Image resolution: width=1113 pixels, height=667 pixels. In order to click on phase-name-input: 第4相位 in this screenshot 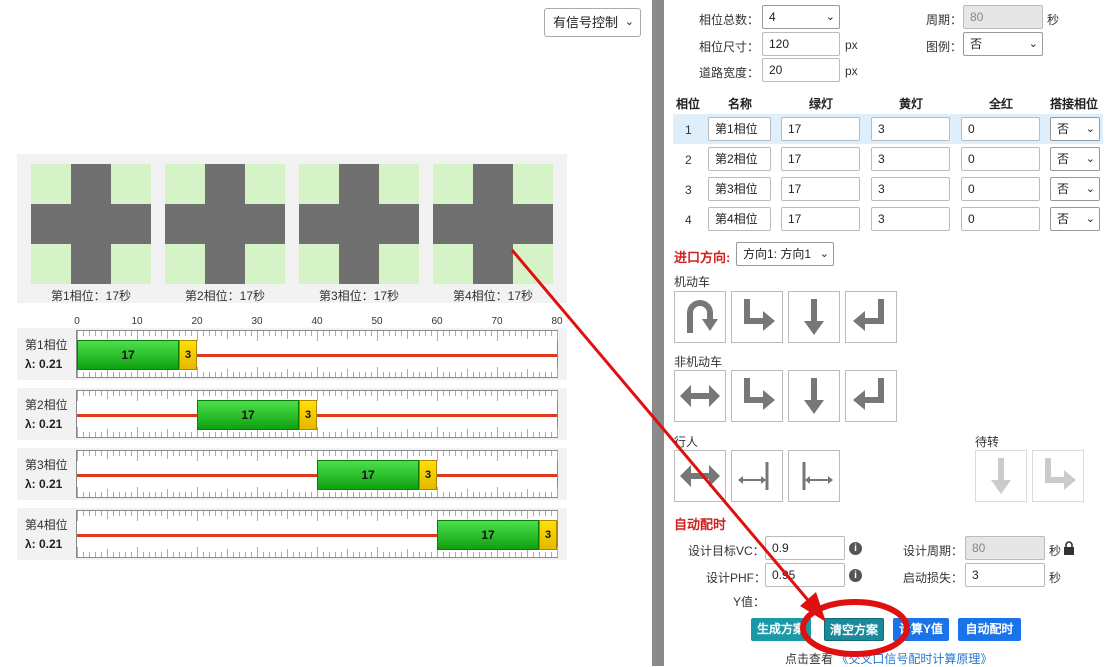, I will do `click(739, 219)`.